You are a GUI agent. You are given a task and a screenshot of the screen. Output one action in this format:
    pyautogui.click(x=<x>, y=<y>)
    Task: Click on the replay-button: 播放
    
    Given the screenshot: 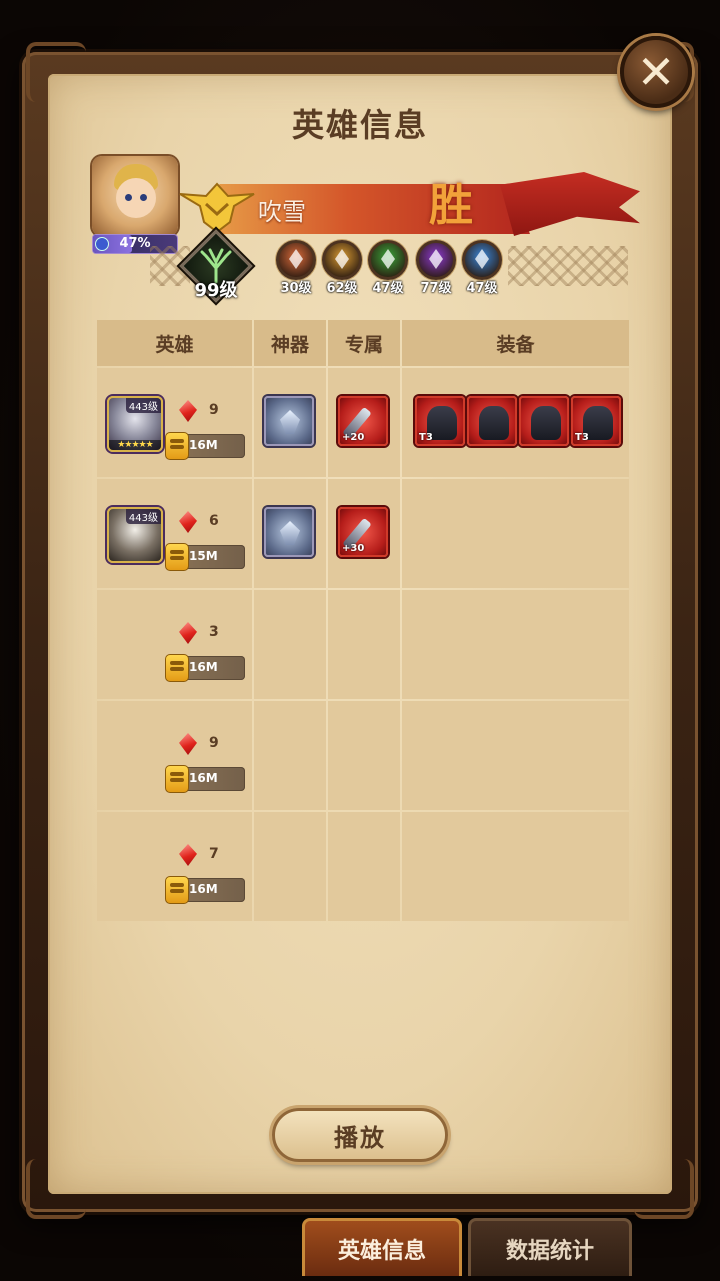 What is the action you would take?
    pyautogui.click(x=360, y=1135)
    